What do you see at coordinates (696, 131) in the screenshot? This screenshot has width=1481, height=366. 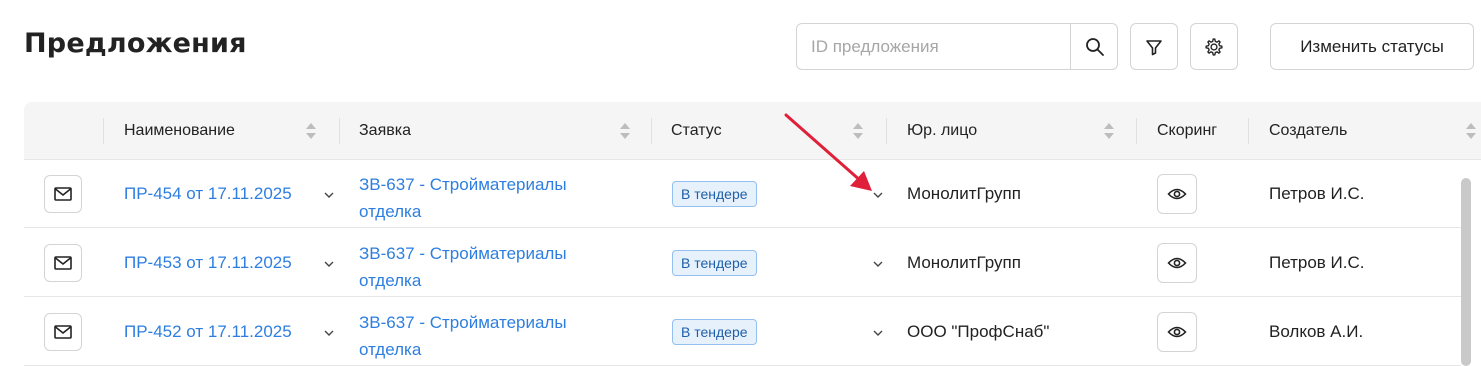 I see `column-header-status: Статус` at bounding box center [696, 131].